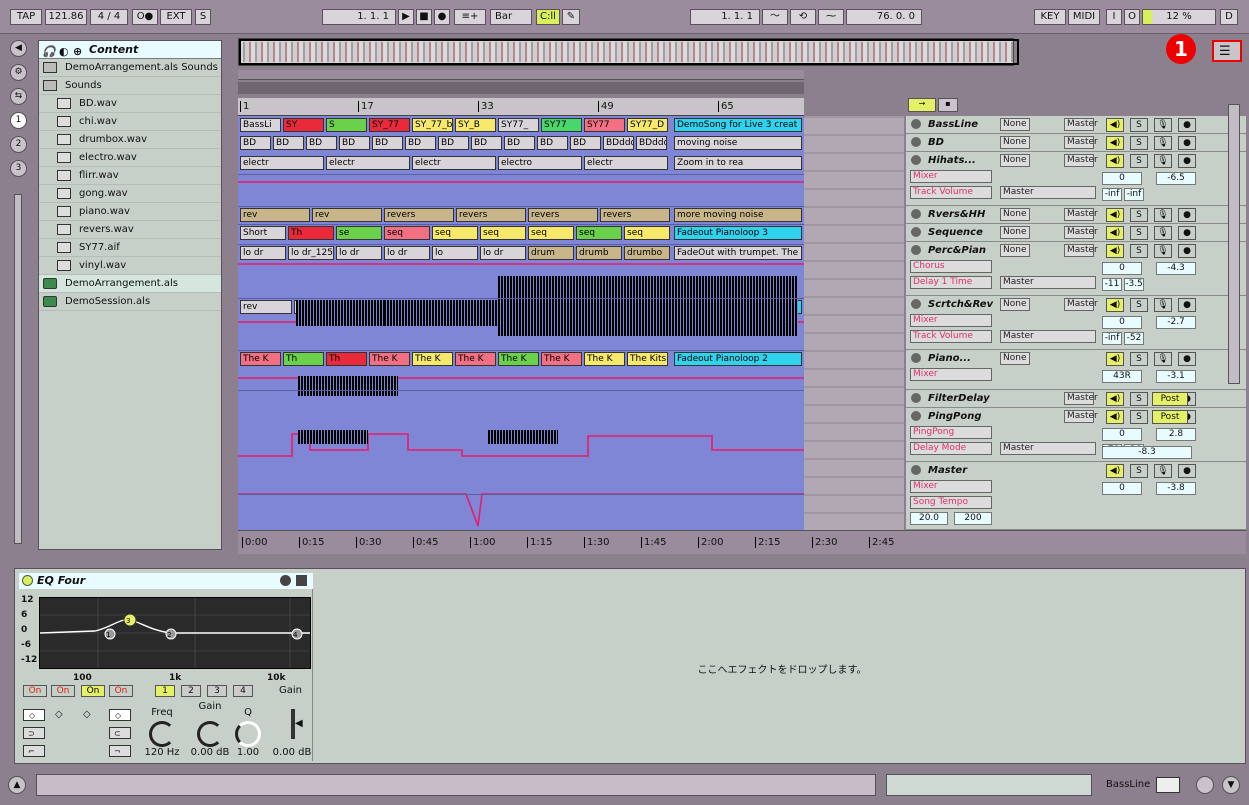  What do you see at coordinates (951, 215) in the screenshot?
I see `track-name: Rvers&HH` at bounding box center [951, 215].